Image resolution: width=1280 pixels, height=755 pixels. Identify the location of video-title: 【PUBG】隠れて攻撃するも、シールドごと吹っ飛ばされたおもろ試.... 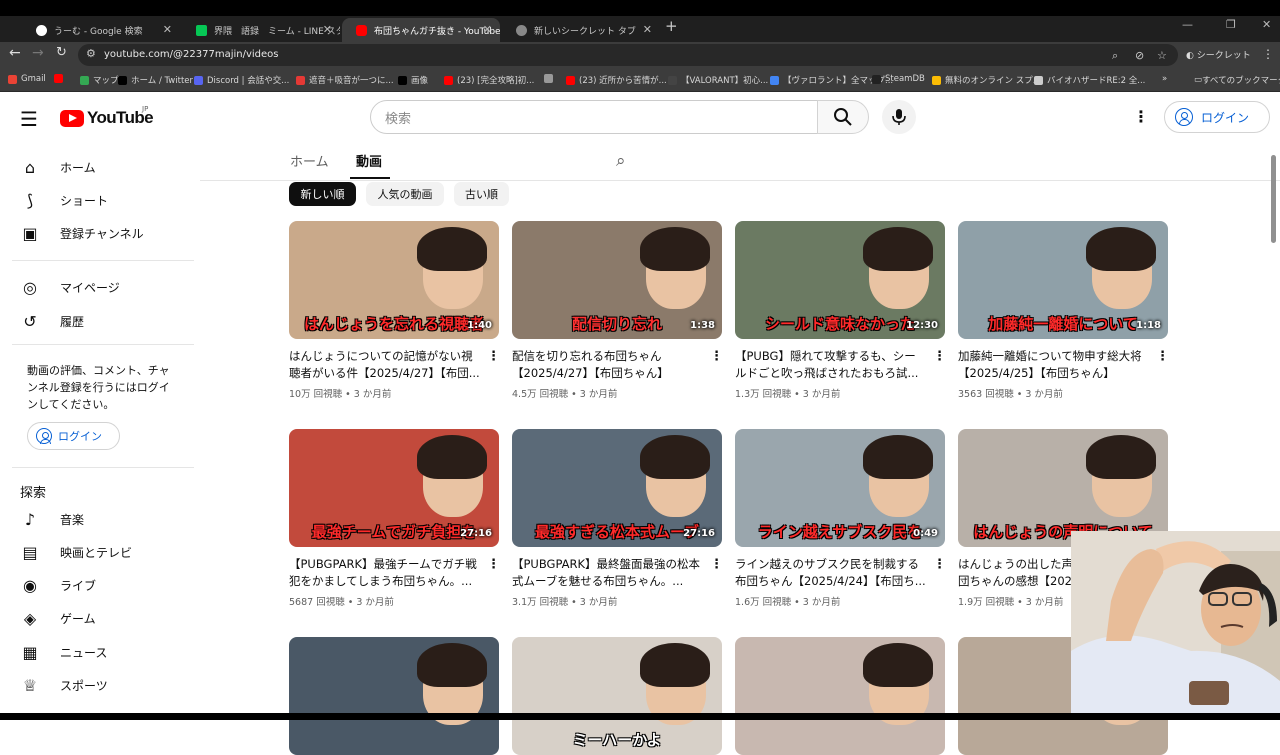
(831, 365).